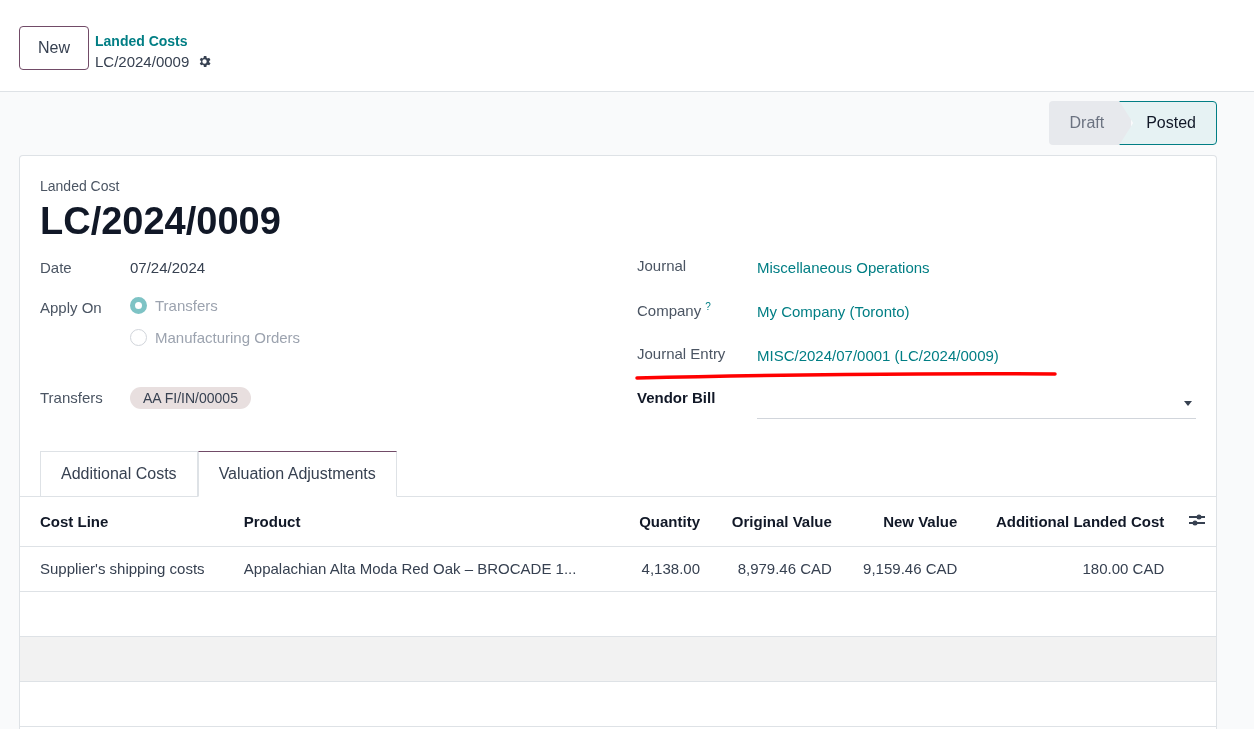 This screenshot has height=729, width=1254. Describe the element at coordinates (676, 397) in the screenshot. I see `field-label: Vendor Bill` at that location.